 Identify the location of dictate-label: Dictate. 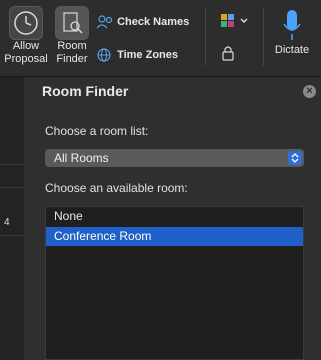
(292, 50).